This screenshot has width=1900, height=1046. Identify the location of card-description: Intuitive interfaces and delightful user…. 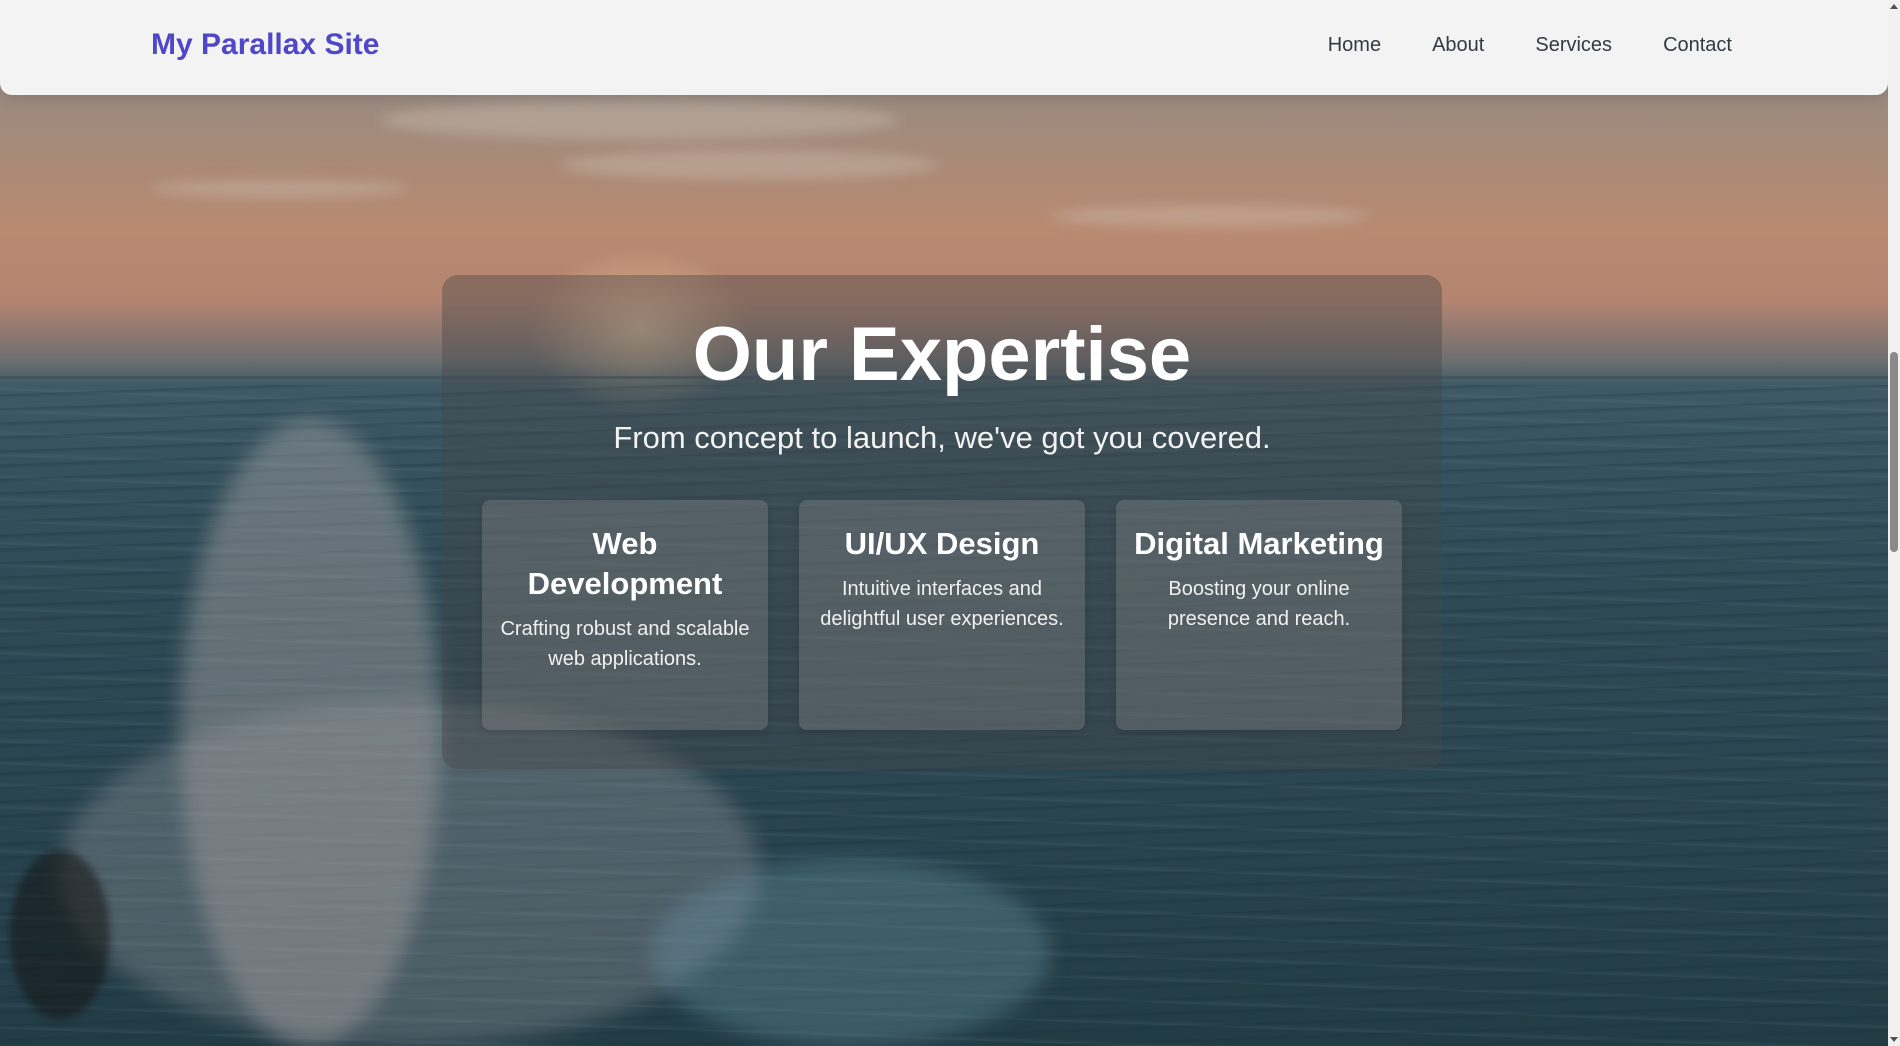
(942, 604).